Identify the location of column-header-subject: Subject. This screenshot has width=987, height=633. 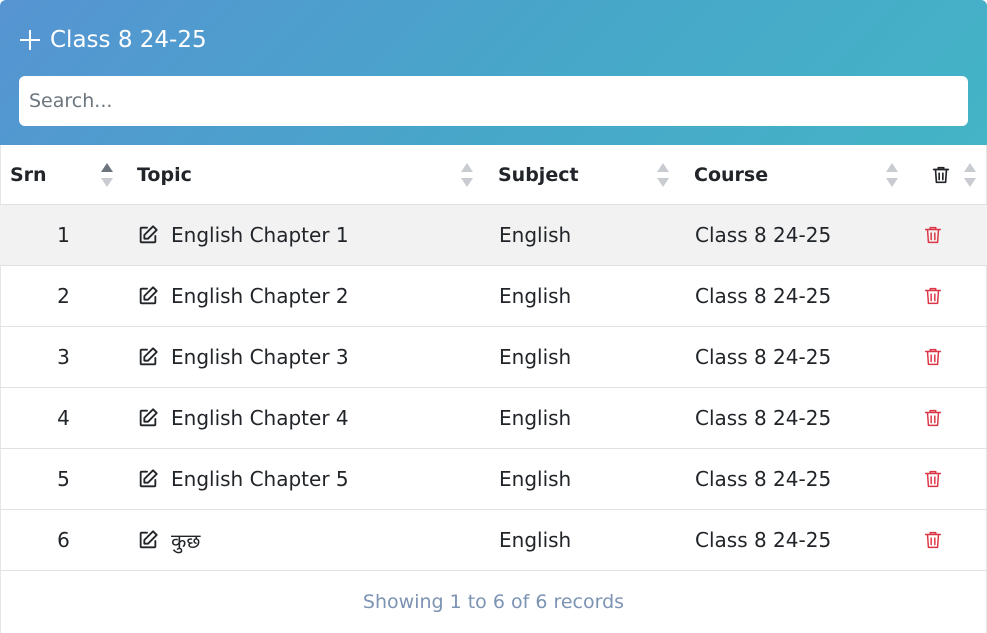
(586, 175).